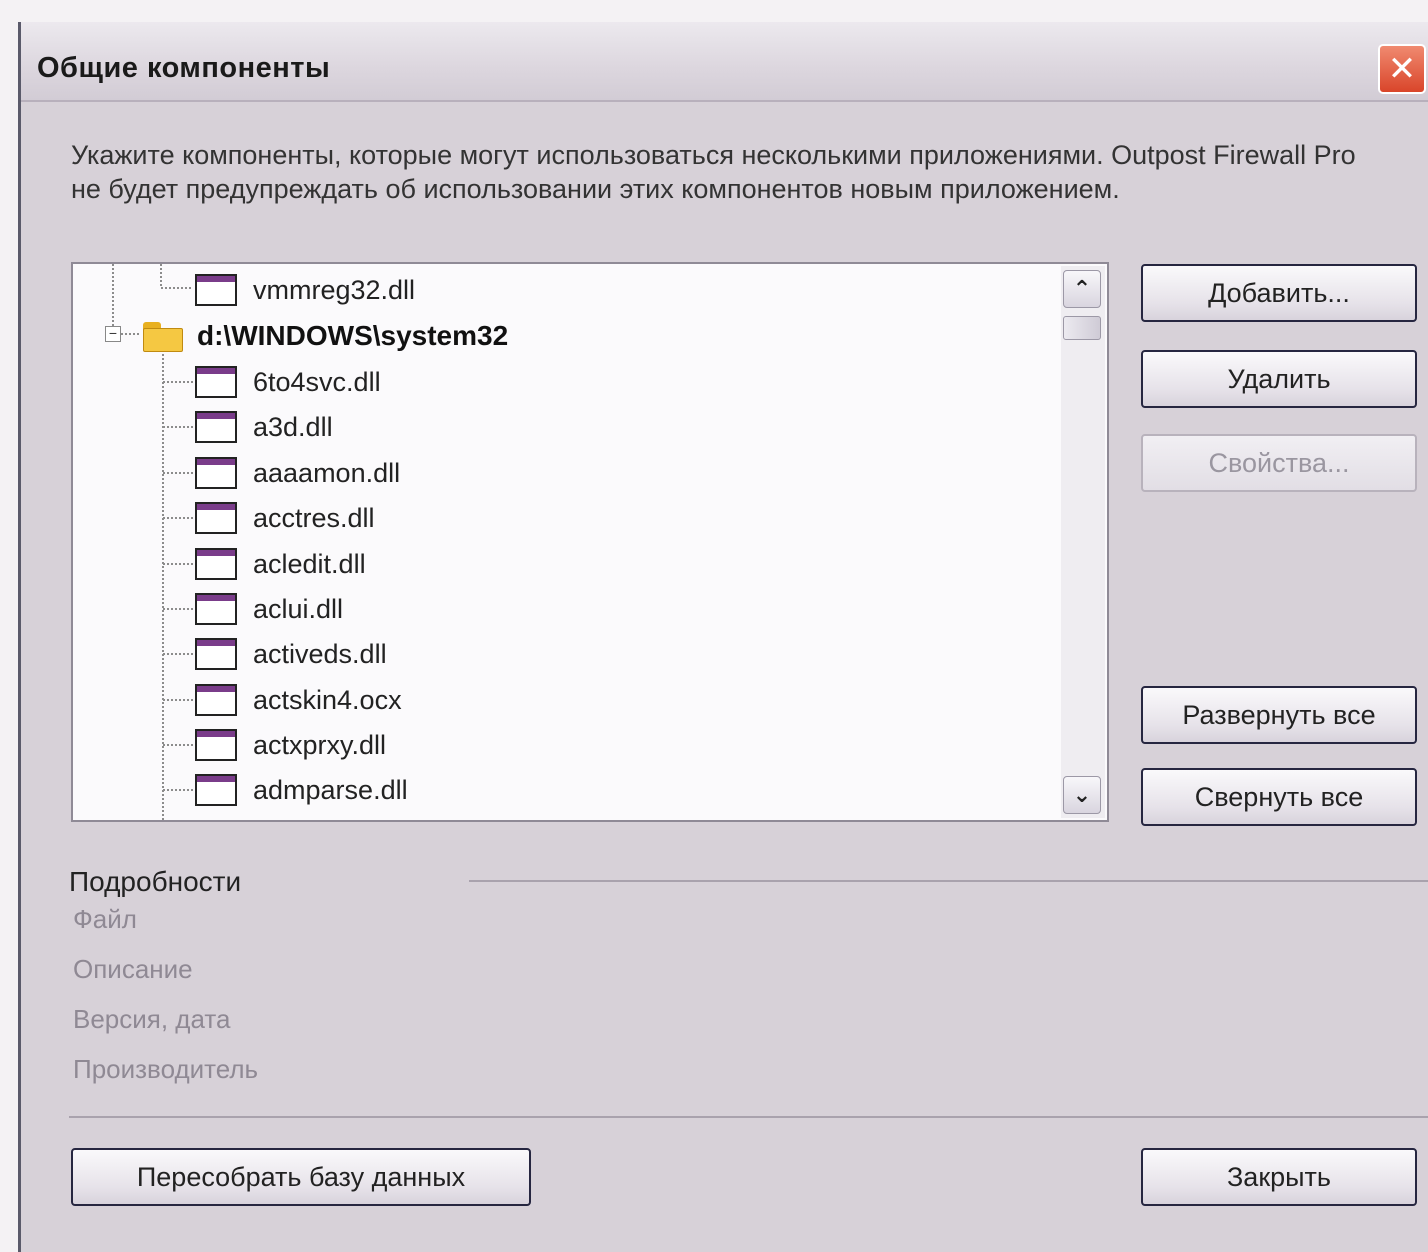  Describe the element at coordinates (314, 517) in the screenshot. I see `tree-node-label: acctres.dll` at that location.